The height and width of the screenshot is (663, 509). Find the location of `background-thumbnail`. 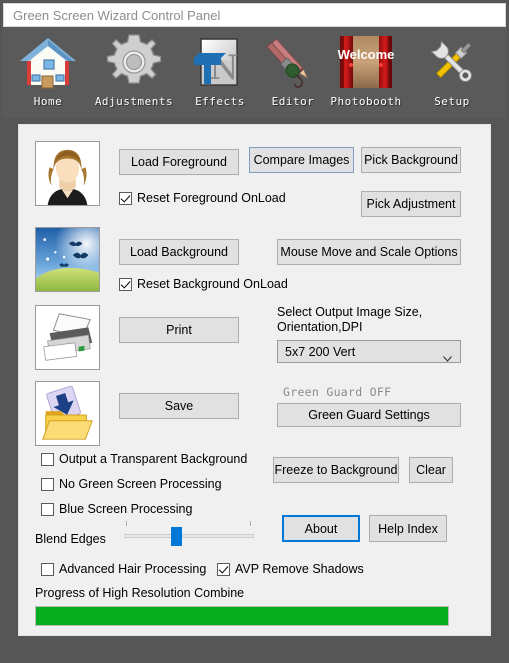

background-thumbnail is located at coordinates (67, 259).